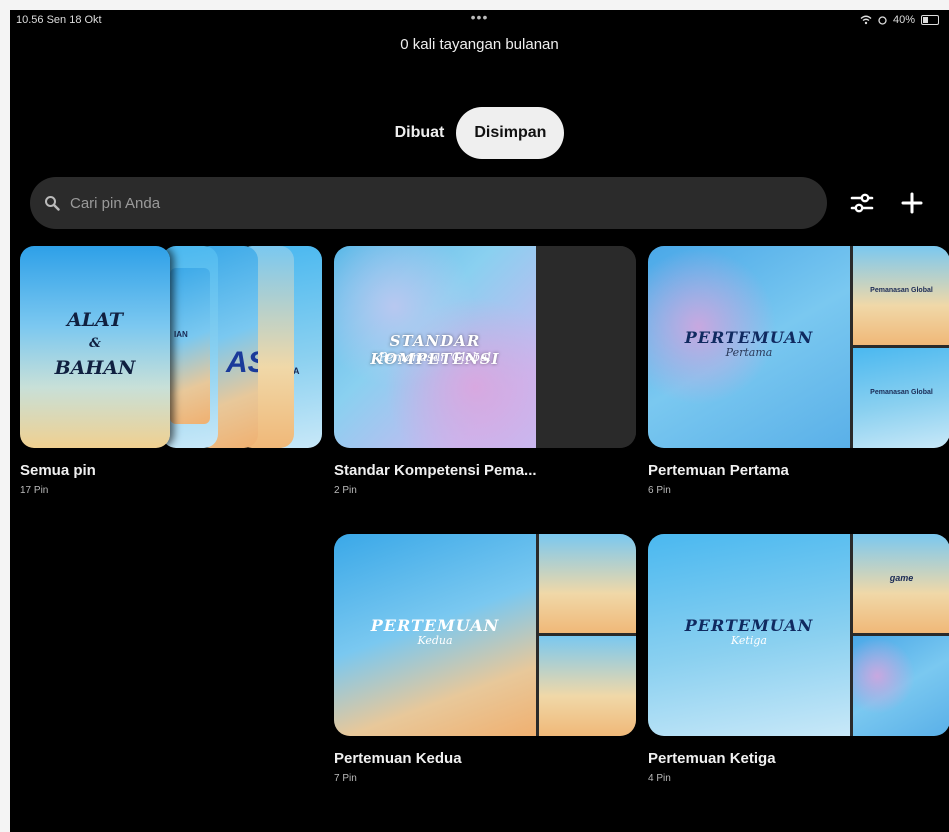 This screenshot has height=832, width=949. Describe the element at coordinates (52, 203) in the screenshot. I see `search-icon` at that location.